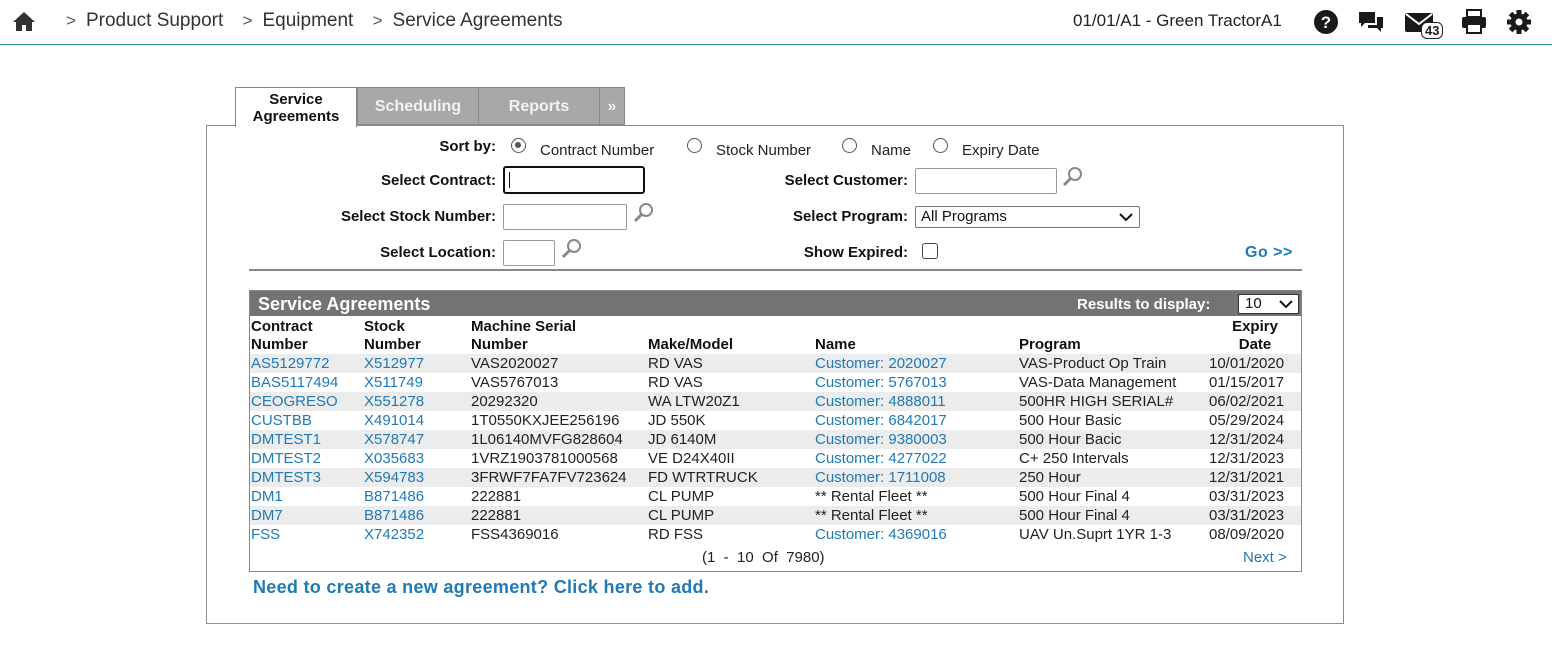 The height and width of the screenshot is (647, 1552). Describe the element at coordinates (307, 20) in the screenshot. I see `breadcrumb-equipment: Equipment` at that location.